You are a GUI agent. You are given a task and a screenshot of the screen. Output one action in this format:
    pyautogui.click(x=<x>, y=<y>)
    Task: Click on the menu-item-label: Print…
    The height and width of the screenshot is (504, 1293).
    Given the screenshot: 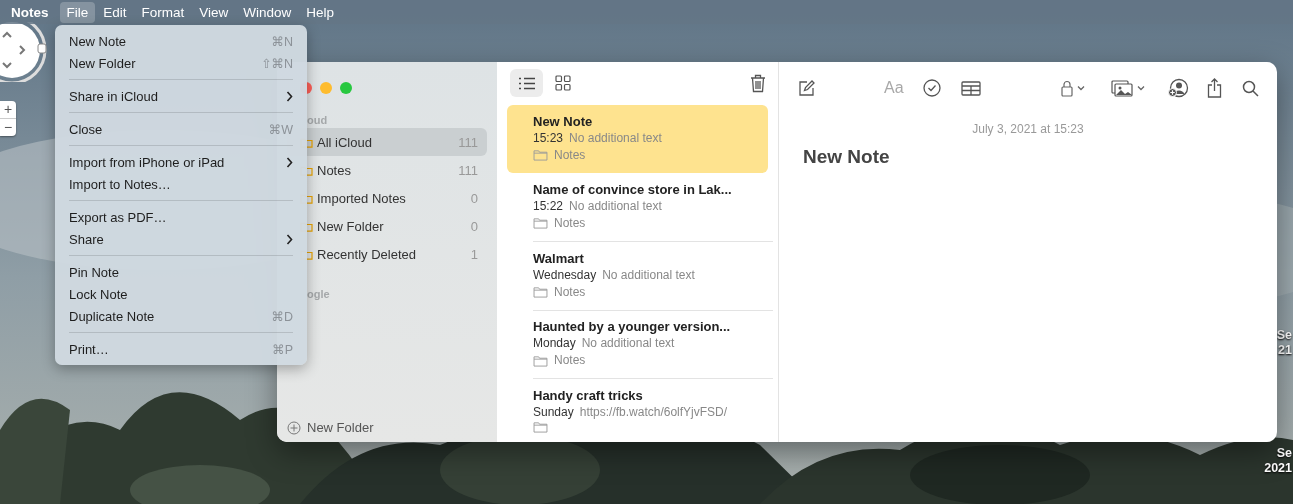 What is the action you would take?
    pyautogui.click(x=89, y=349)
    